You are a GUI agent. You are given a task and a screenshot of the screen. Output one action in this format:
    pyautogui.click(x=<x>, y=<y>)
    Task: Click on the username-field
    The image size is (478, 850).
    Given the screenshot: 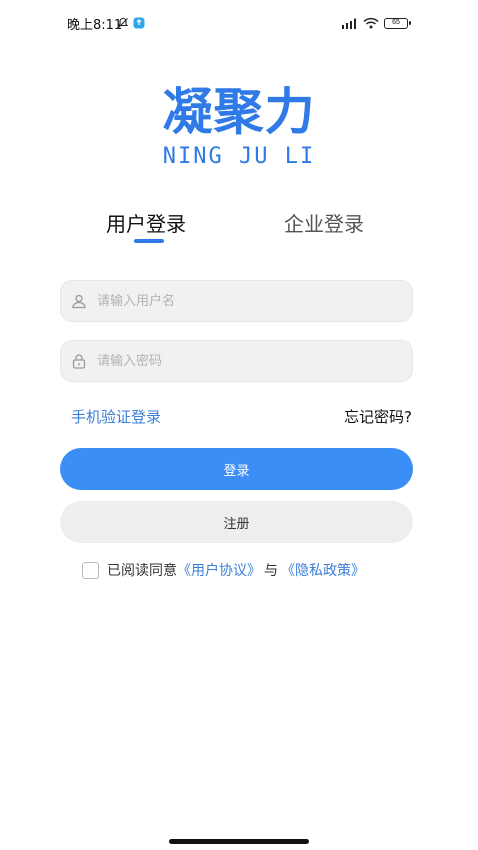 What is the action you would take?
    pyautogui.click(x=236, y=301)
    